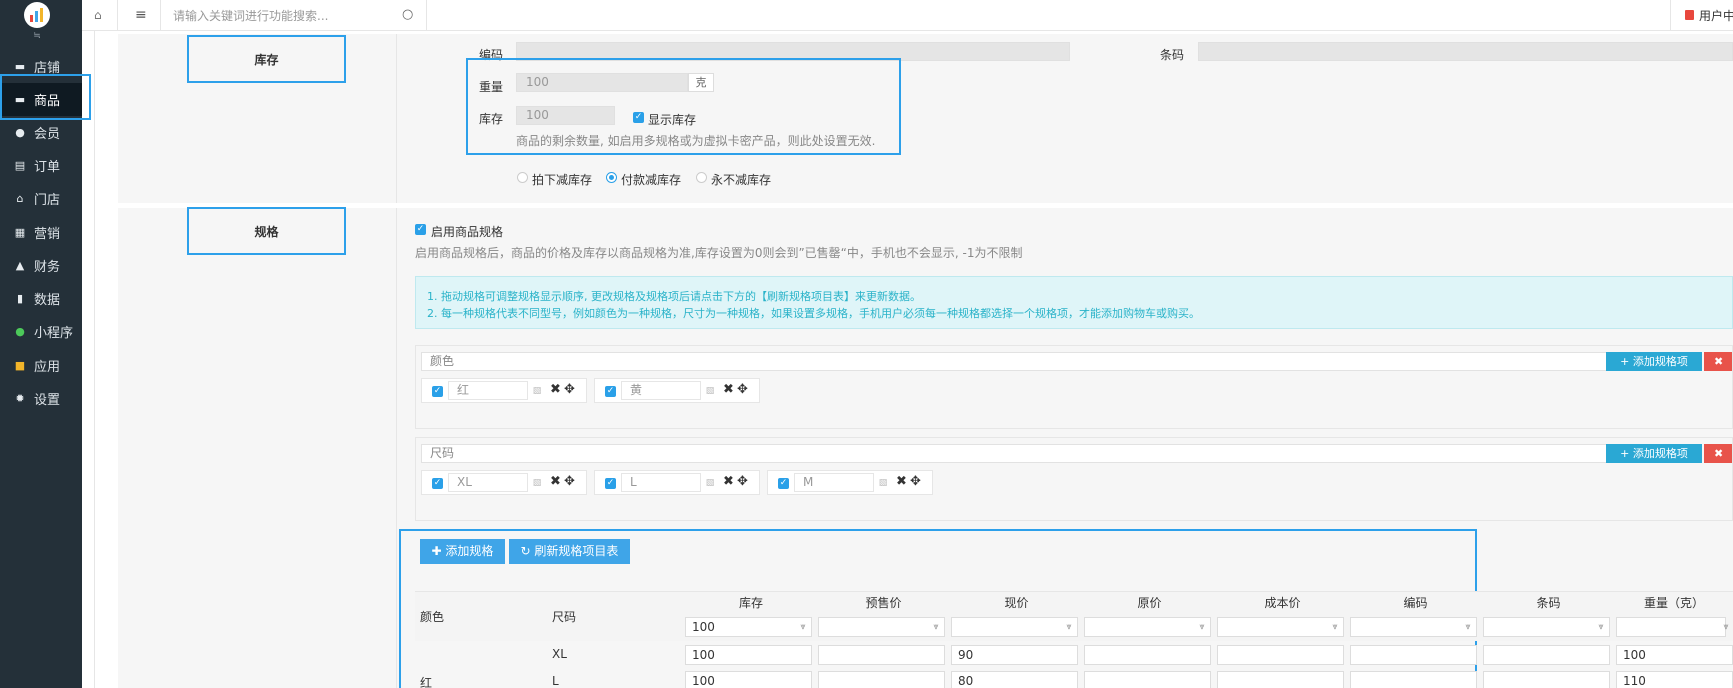 The image size is (1733, 688). What do you see at coordinates (41, 132) in the screenshot?
I see `sidebar-item-member: ● 会员` at bounding box center [41, 132].